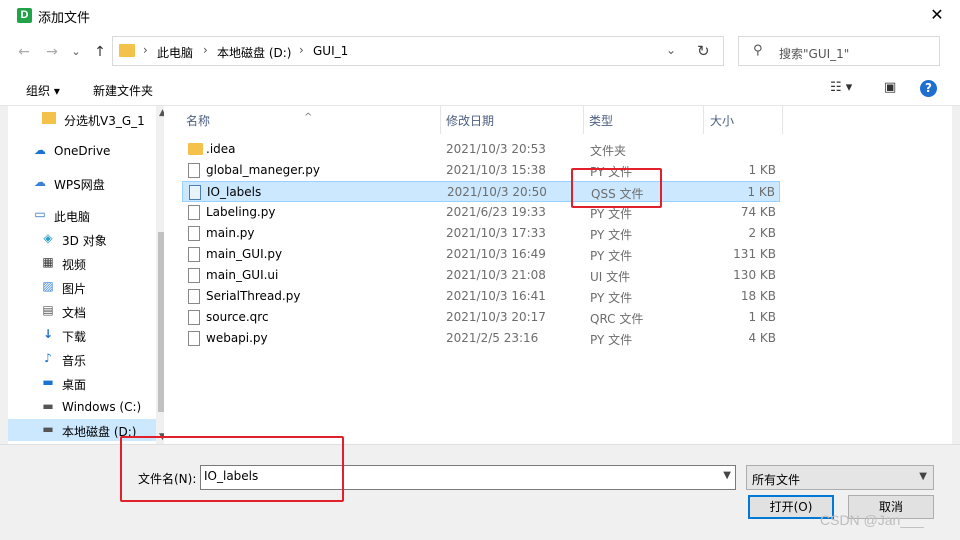 Image resolution: width=960 pixels, height=540 pixels. What do you see at coordinates (160, 275) in the screenshot?
I see `sidebar-scrollbar: ▲ ▼` at bounding box center [160, 275].